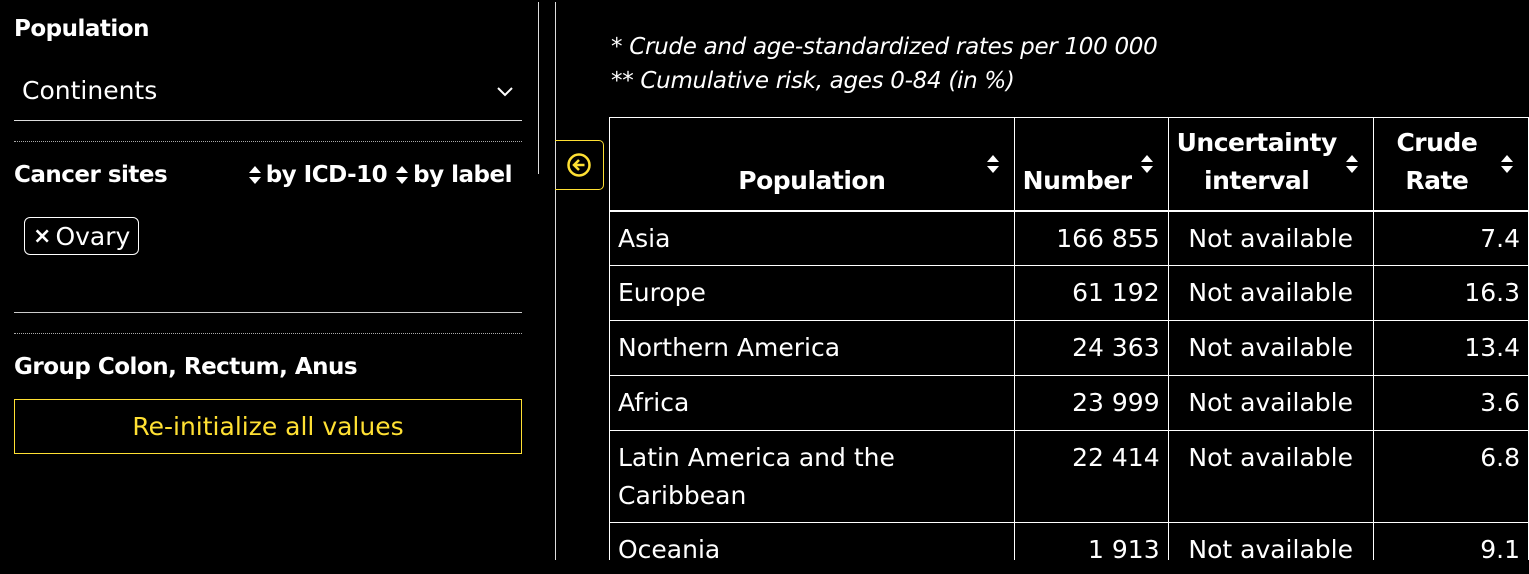 This screenshot has width=1529, height=574. Describe the element at coordinates (1091, 348) in the screenshot. I see `cell-number: 24 363` at that location.